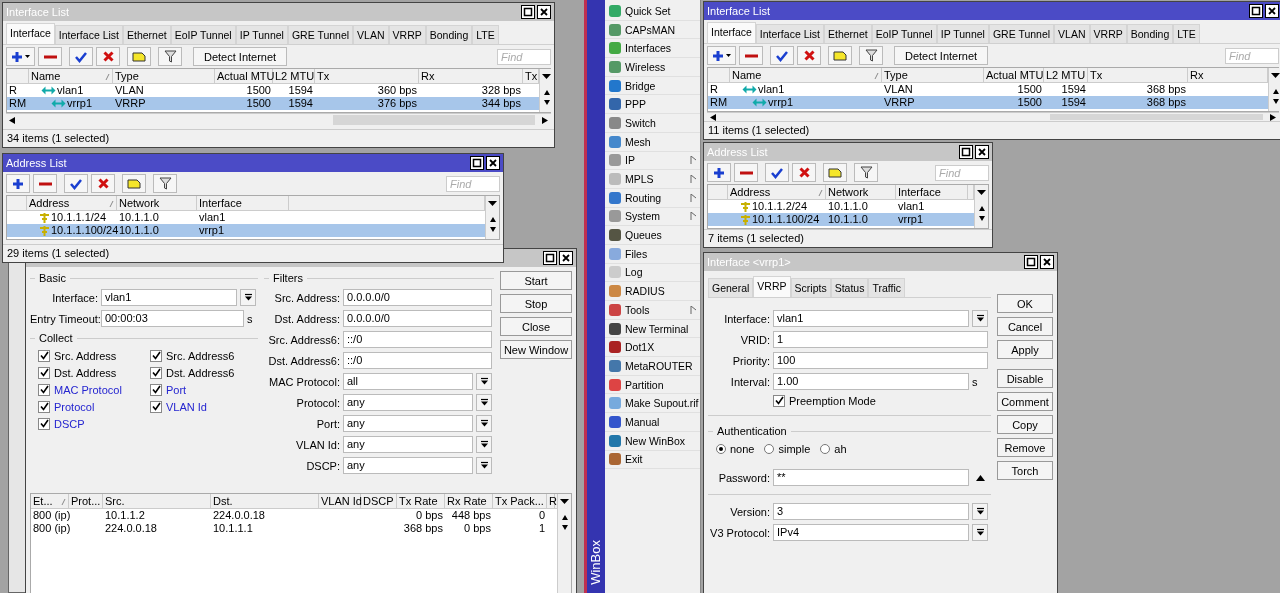 The width and height of the screenshot is (1280, 593). What do you see at coordinates (273, 103) in the screenshot?
I see `table-row: RM vrrp1 VRRP 1500 1594 376 bps 344 bps` at bounding box center [273, 103].